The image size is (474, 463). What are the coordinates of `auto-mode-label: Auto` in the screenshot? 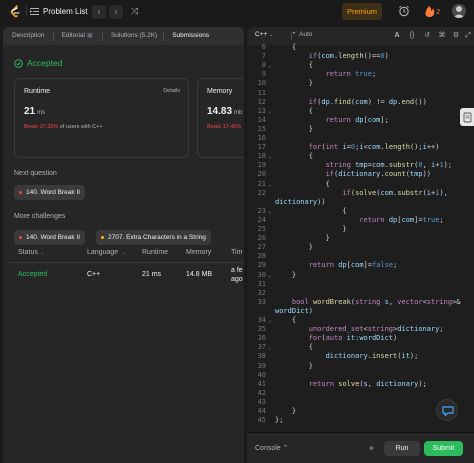 It's located at (305, 34).